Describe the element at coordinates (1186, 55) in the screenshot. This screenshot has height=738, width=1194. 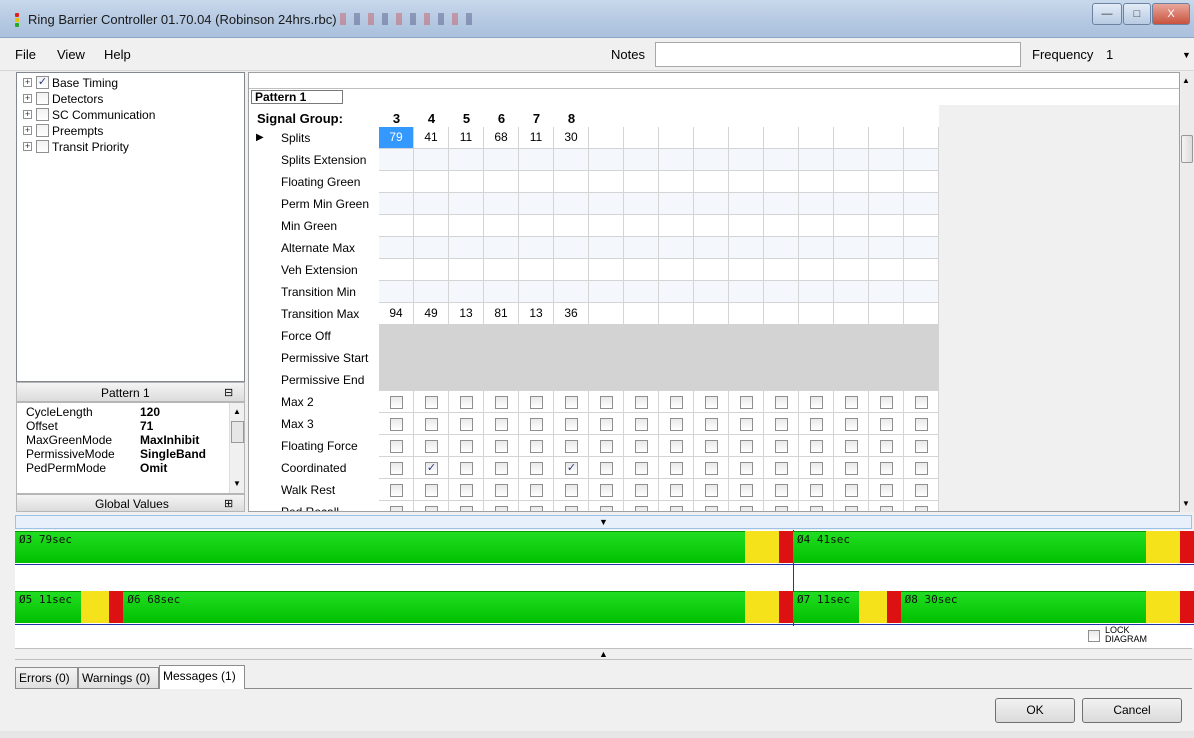
I see `chevron-down-icon: ▼` at that location.